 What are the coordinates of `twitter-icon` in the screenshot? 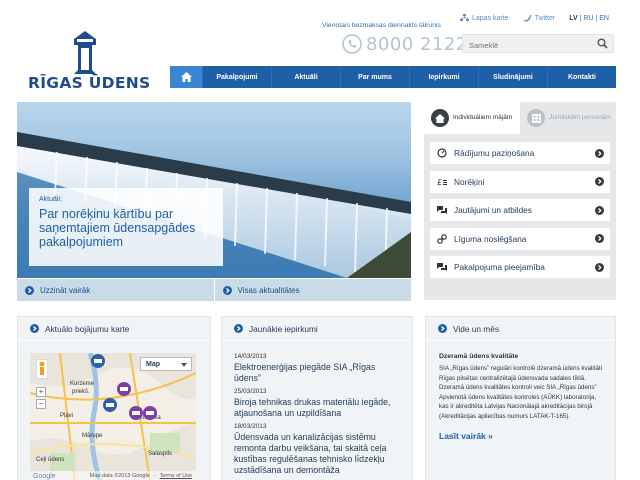 It's located at (527, 18).